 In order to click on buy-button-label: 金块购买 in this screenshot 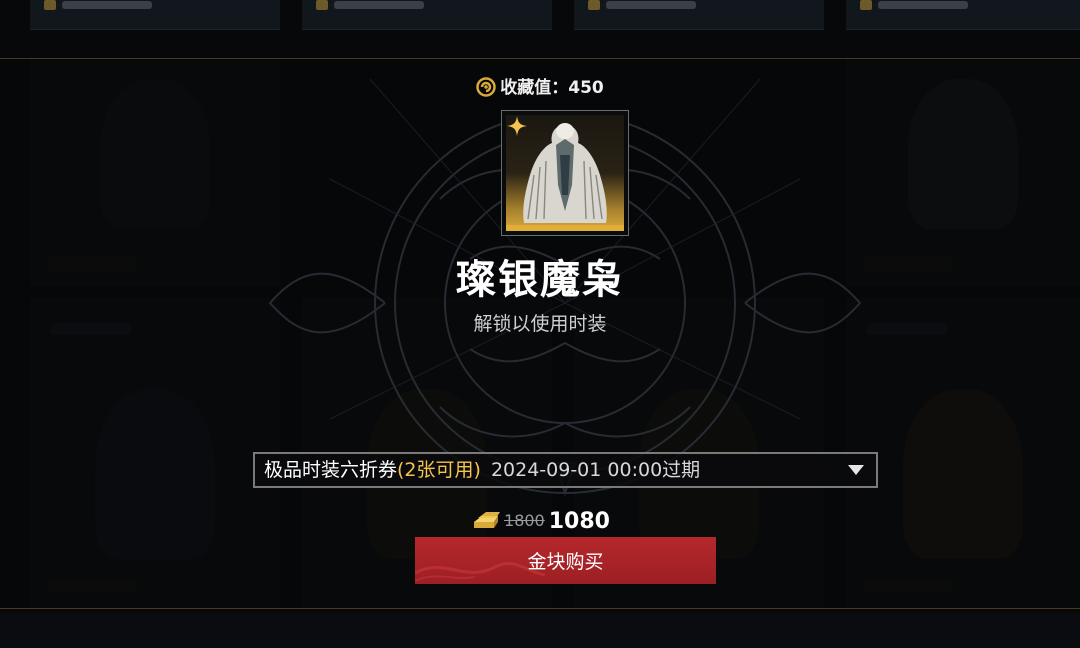, I will do `click(565, 562)`.